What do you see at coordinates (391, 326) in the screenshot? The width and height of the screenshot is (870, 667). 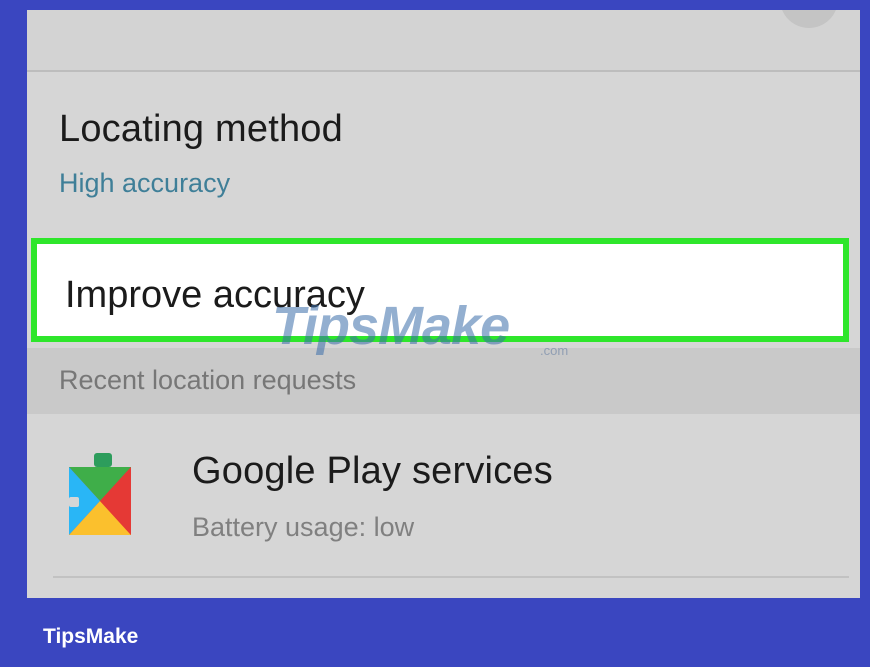 I see `watermark-logo: TipsMake` at bounding box center [391, 326].